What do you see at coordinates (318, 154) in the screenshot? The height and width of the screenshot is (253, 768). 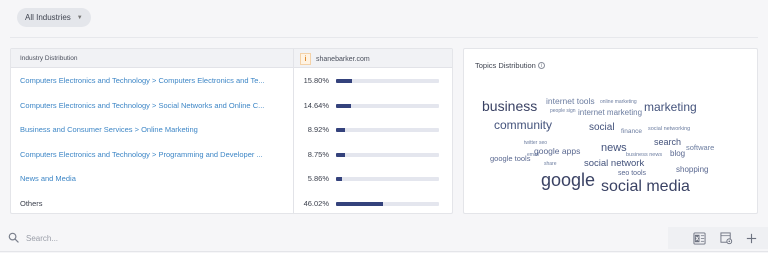 I see `industry-percent: 8.75%` at bounding box center [318, 154].